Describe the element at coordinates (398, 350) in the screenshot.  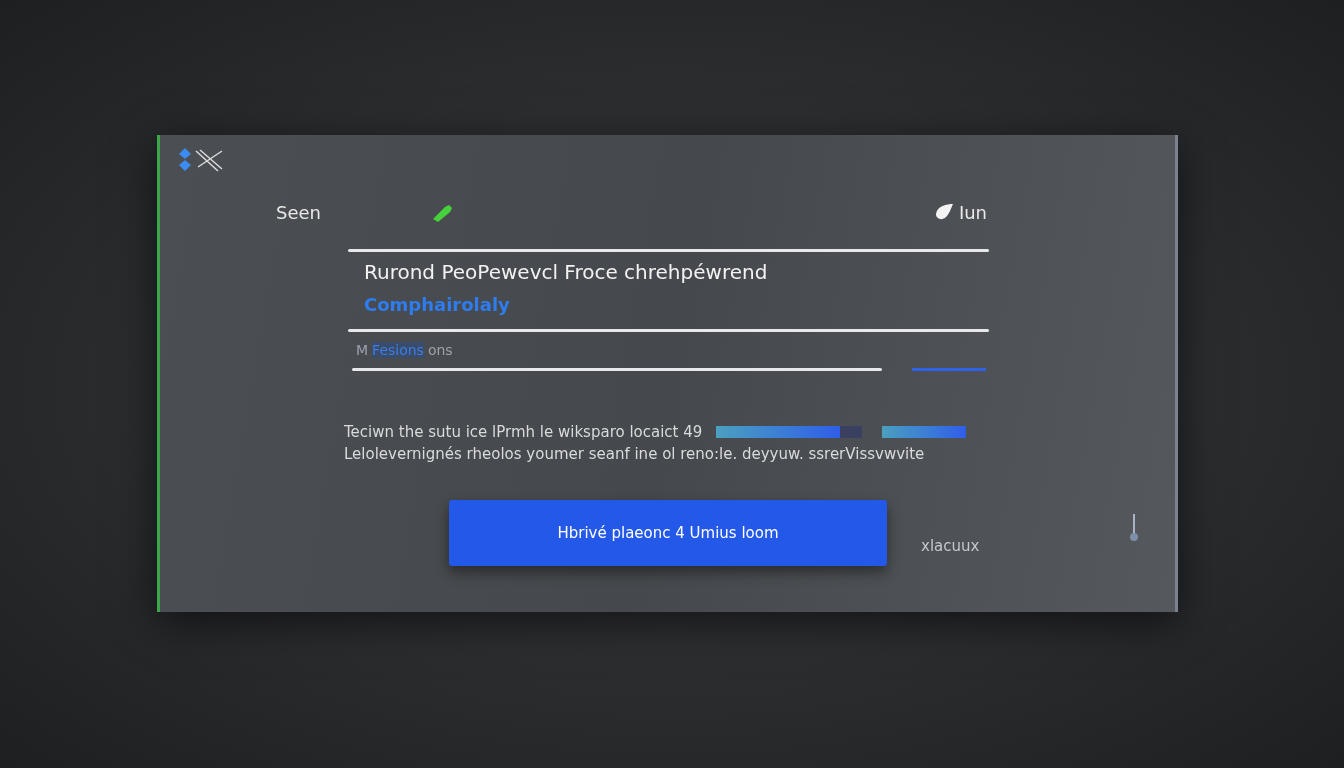
I see `filter-tag: Fesions` at that location.